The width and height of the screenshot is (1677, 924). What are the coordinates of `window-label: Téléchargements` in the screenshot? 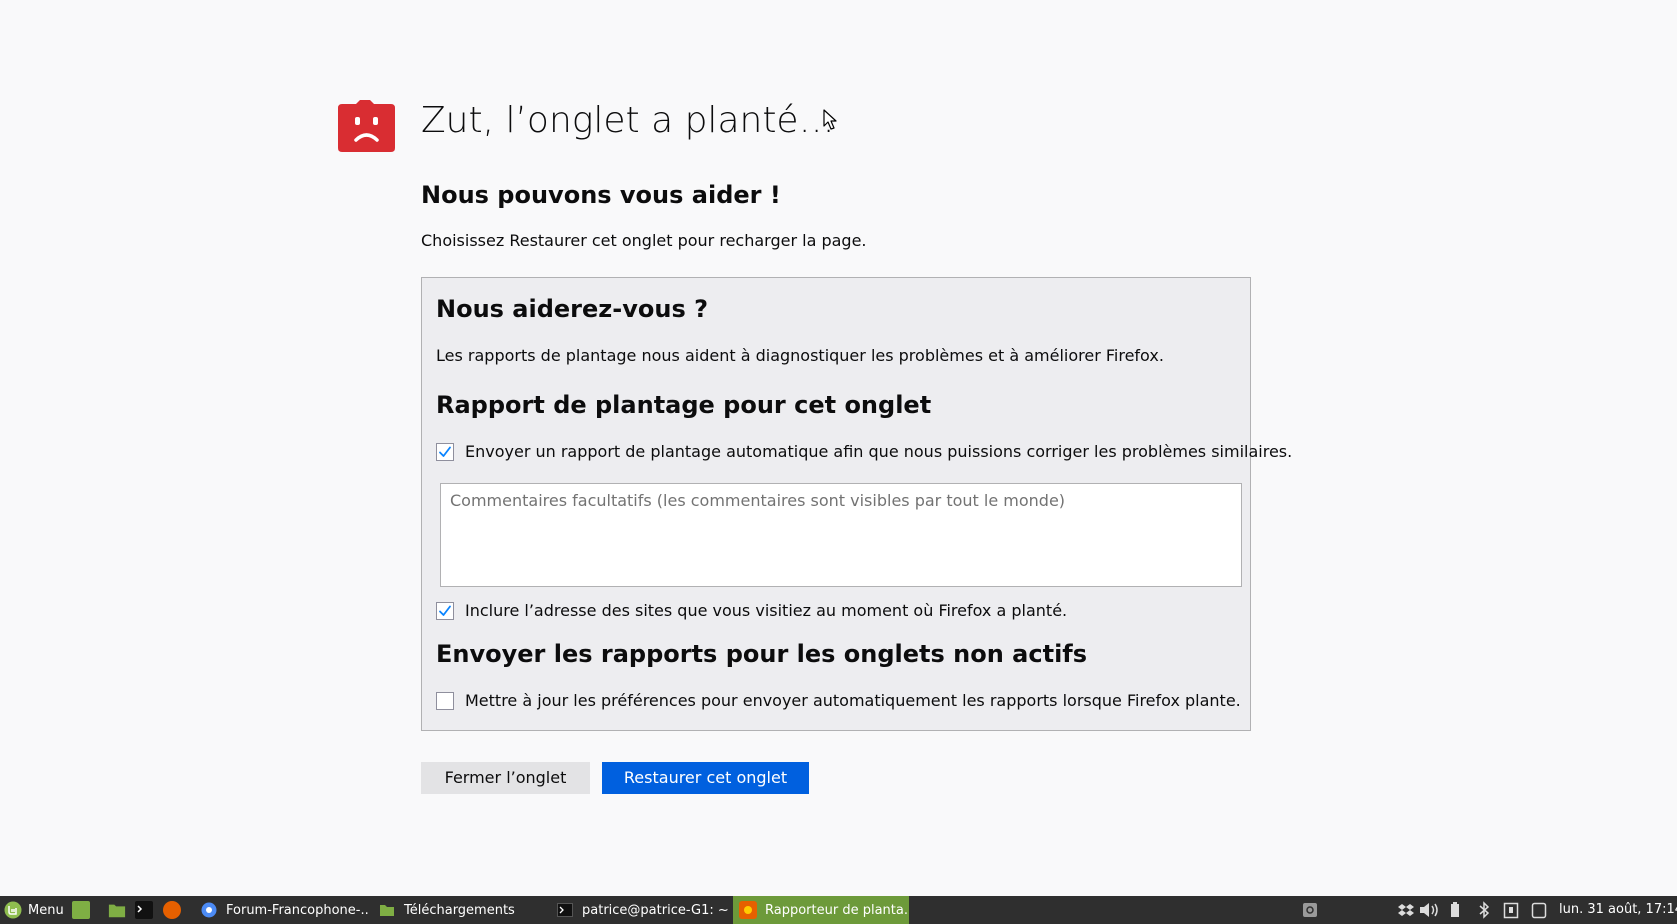 It's located at (459, 910).